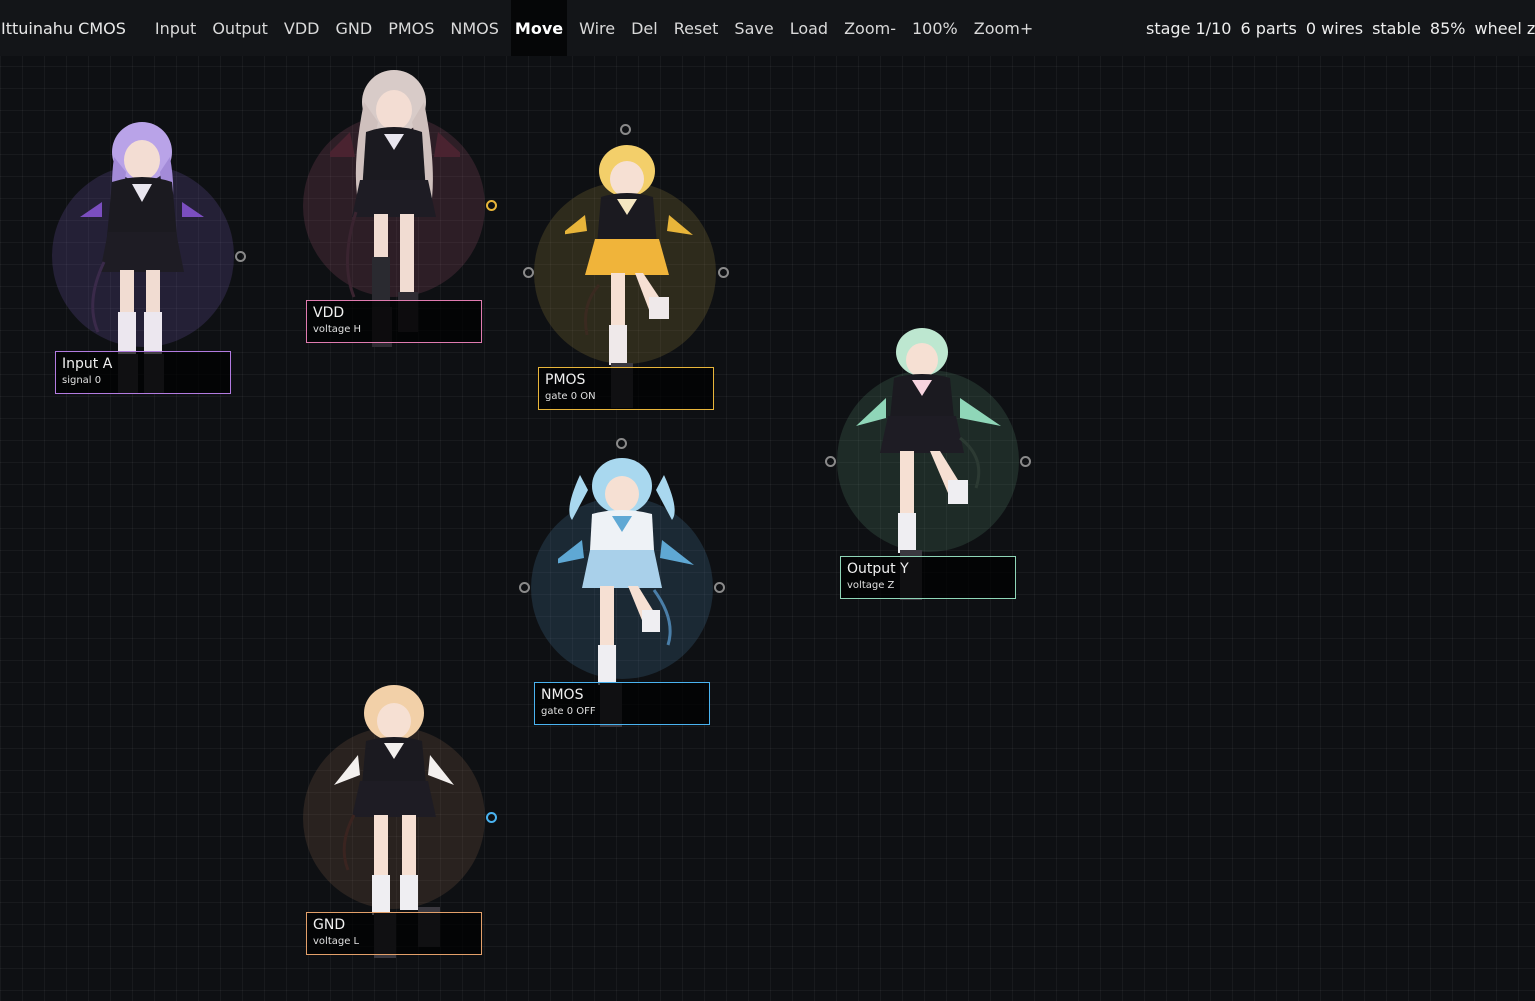 The image size is (1535, 1001). Describe the element at coordinates (1268, 28) in the screenshot. I see `status-parts-count: 6 parts` at that location.